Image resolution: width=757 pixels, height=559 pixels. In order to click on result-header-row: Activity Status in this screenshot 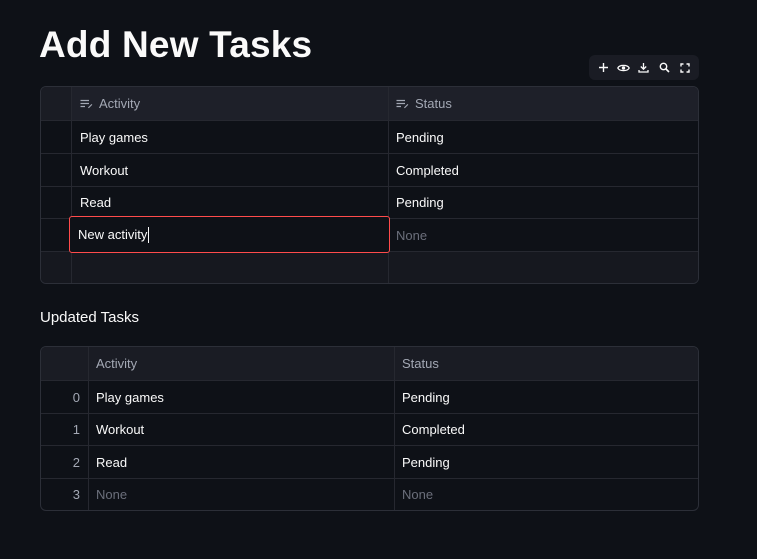, I will do `click(369, 364)`.